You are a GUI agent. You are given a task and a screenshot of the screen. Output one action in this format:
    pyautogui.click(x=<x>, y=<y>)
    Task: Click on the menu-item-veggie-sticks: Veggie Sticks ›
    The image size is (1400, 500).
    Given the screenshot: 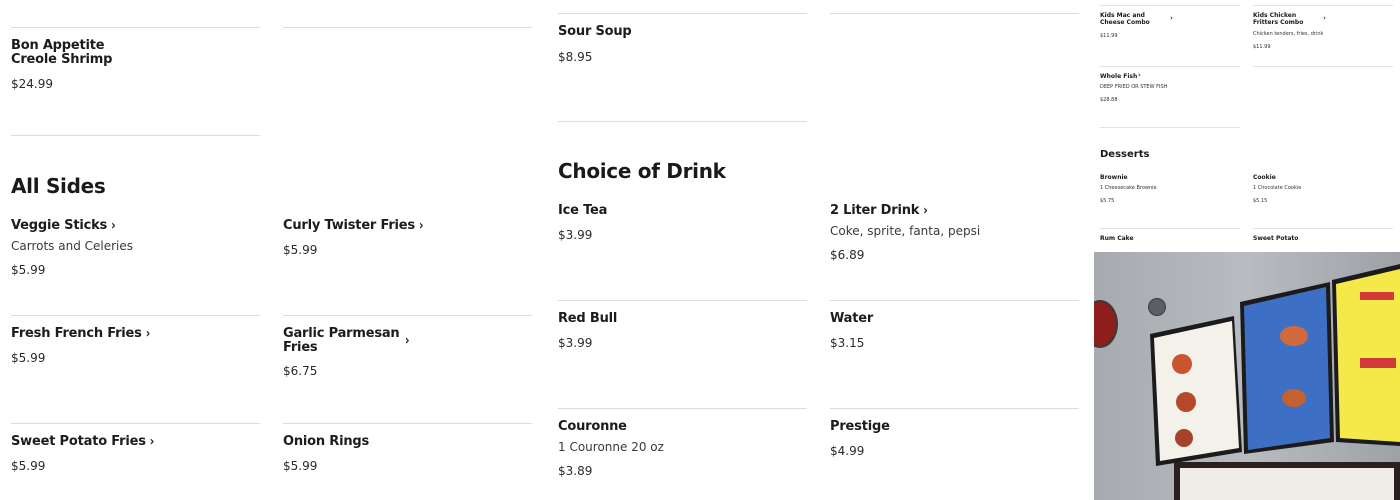 What is the action you would take?
    pyautogui.click(x=63, y=226)
    